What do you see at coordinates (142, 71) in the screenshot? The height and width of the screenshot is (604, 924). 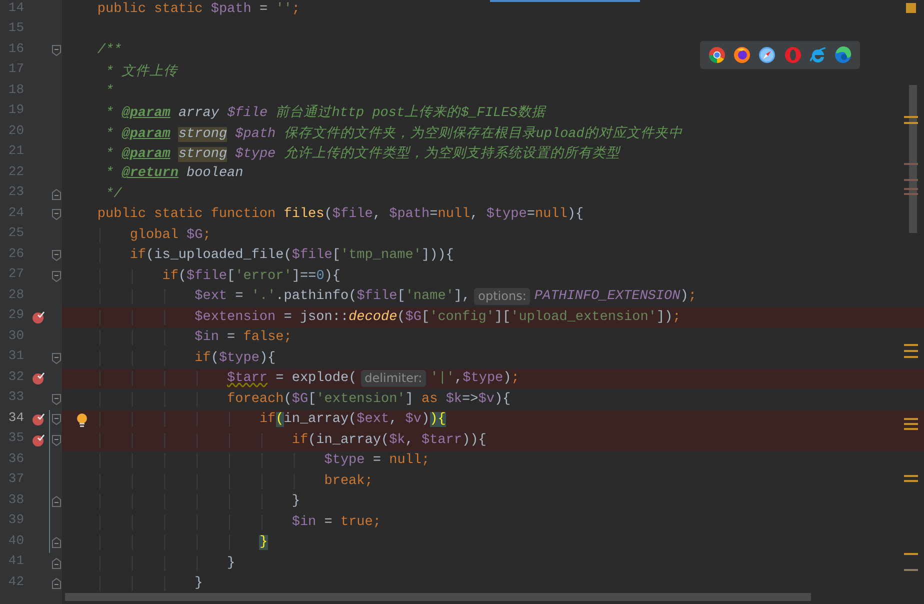 I see `code-text: * 文件上传` at bounding box center [142, 71].